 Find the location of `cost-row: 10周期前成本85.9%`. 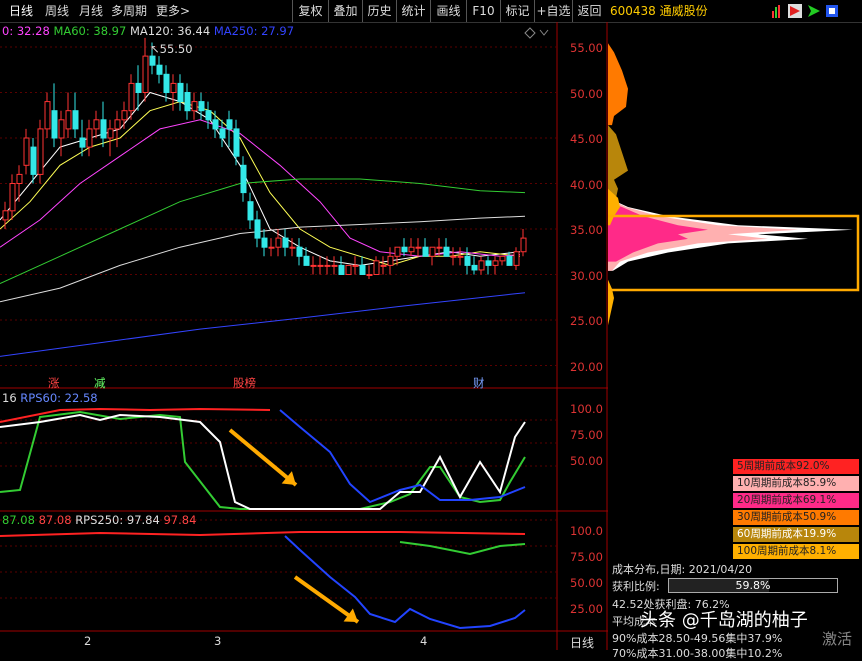

cost-row: 10周期前成本85.9% is located at coordinates (796, 483).